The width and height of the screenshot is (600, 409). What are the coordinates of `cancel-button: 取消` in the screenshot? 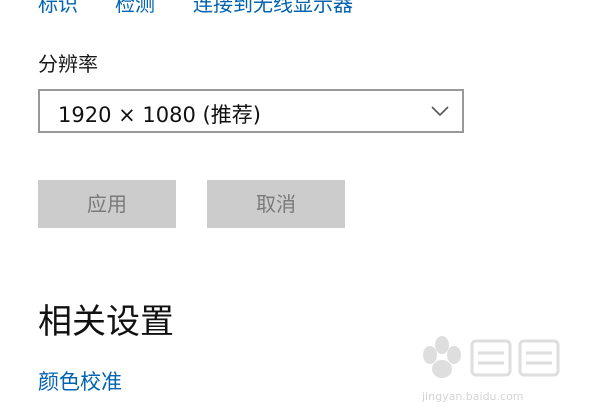 It's located at (276, 204).